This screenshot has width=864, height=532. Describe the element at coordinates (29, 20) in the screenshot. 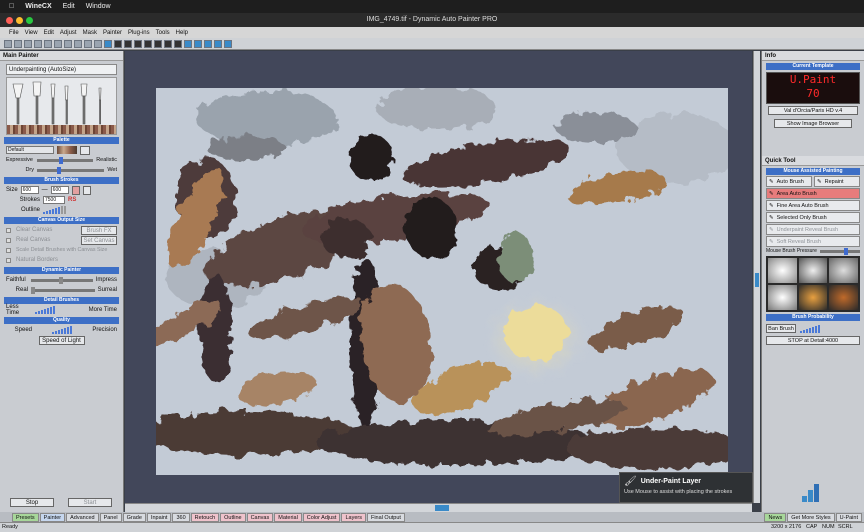

I see `zoom-icon` at that location.